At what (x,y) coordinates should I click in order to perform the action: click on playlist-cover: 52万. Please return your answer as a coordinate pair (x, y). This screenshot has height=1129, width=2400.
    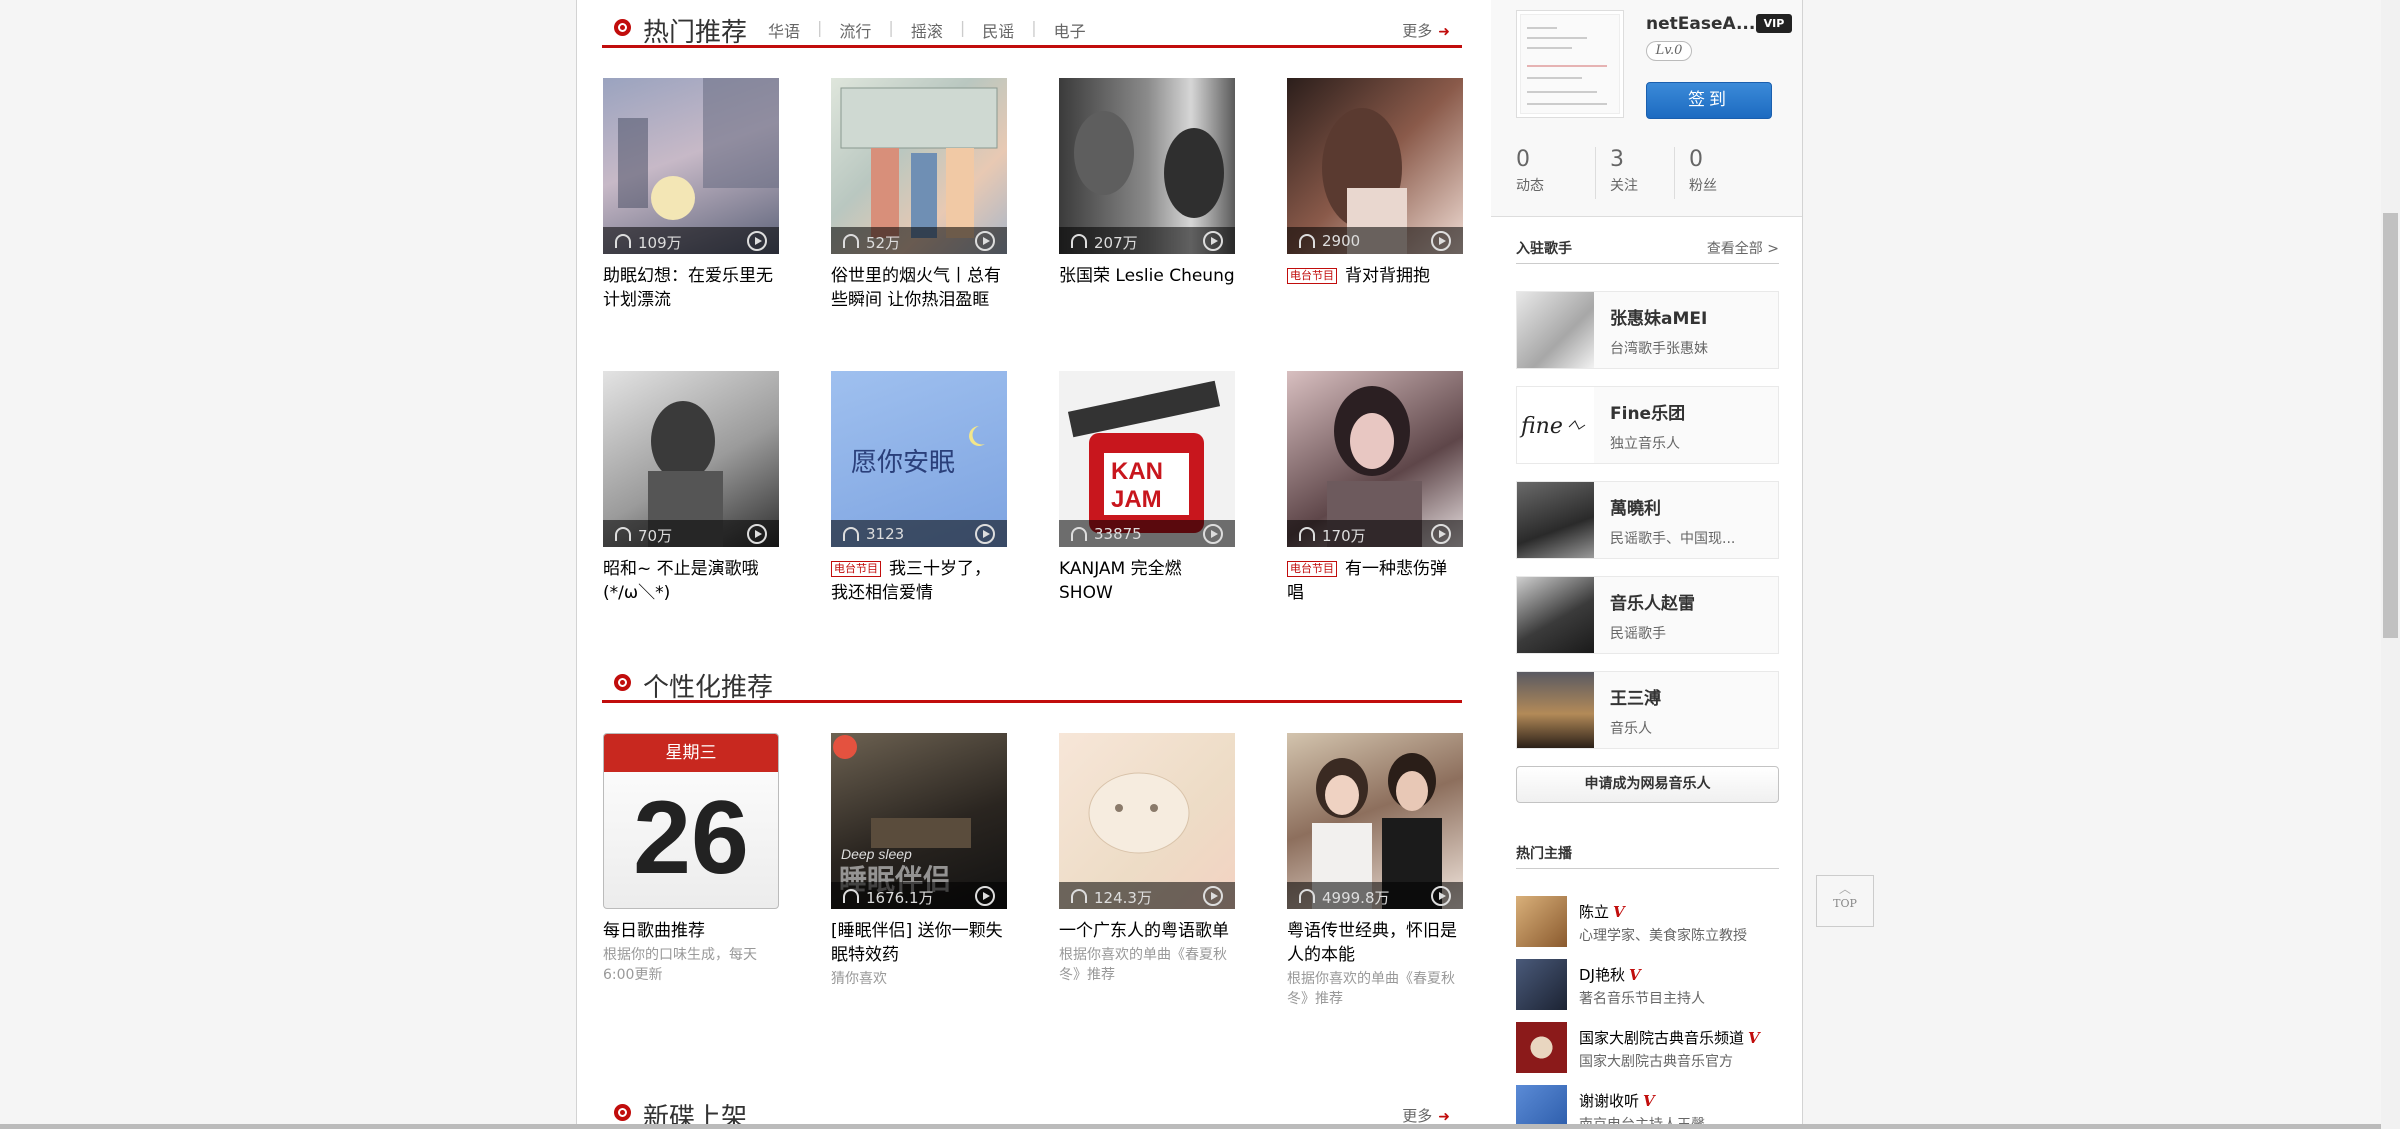
    Looking at the image, I should click on (919, 166).